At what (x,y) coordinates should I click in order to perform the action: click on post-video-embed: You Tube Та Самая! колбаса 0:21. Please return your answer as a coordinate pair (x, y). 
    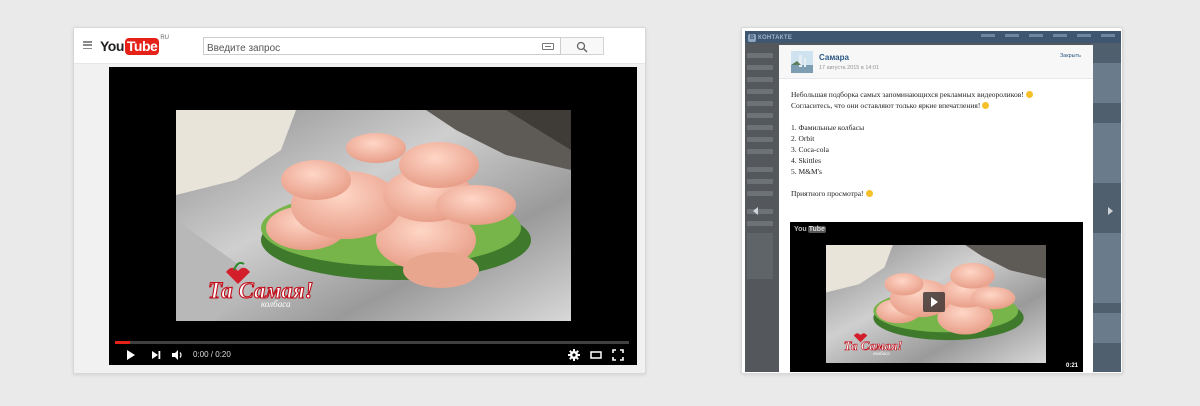
    Looking at the image, I should click on (936, 297).